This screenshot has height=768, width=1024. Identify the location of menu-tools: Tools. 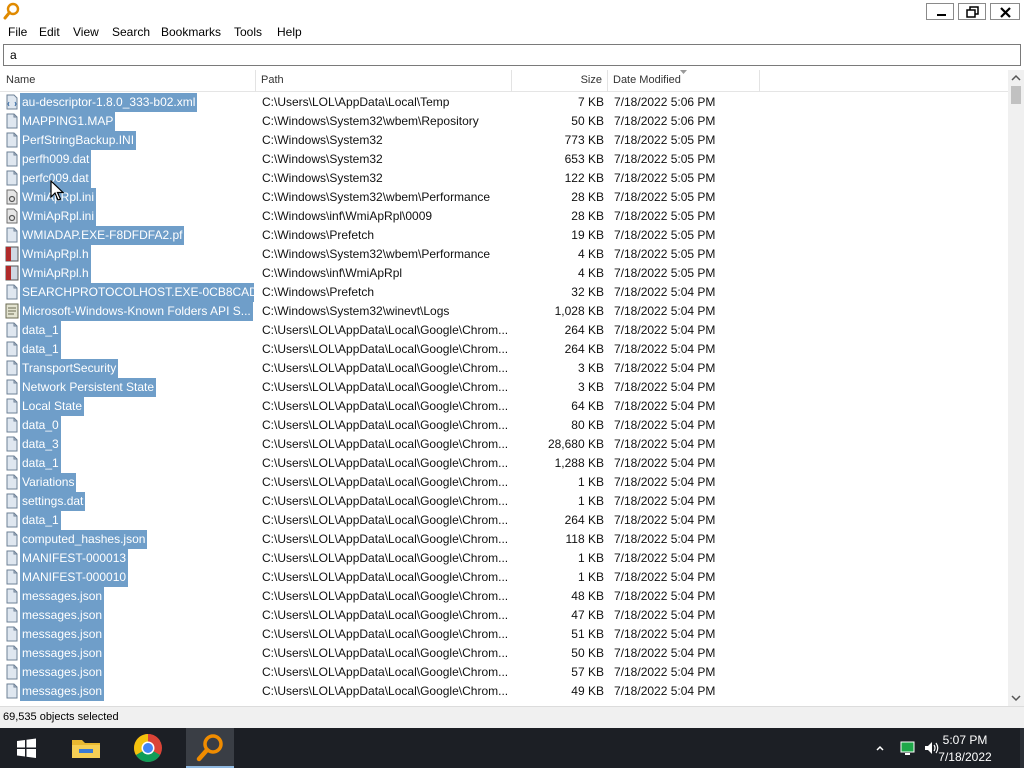
(248, 32).